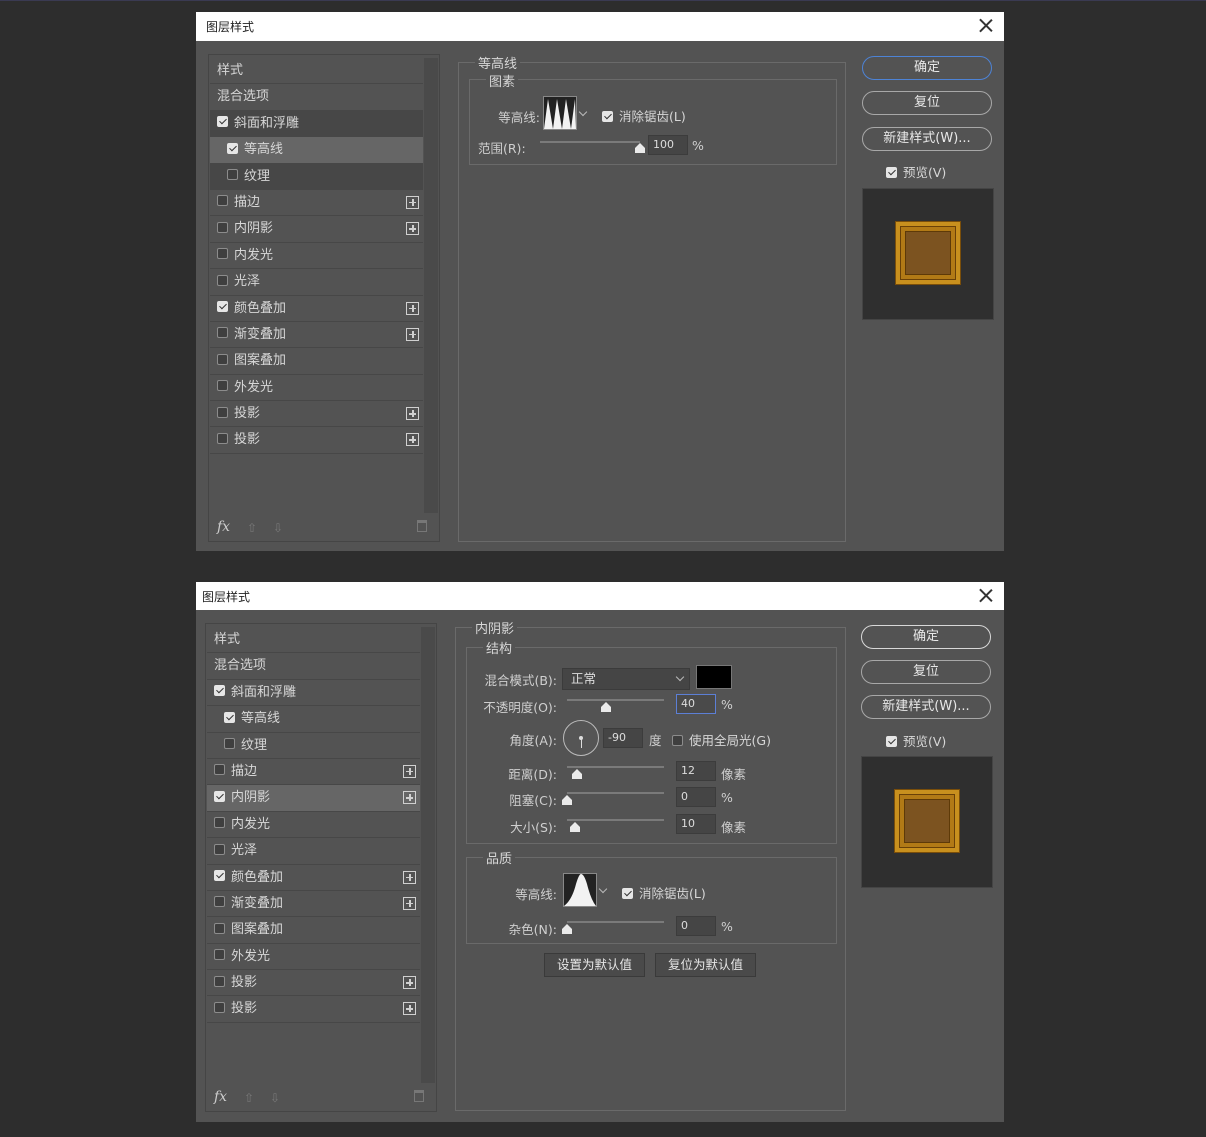  What do you see at coordinates (313, 693) in the screenshot?
I see `style-item: 斜面和浮雕` at bounding box center [313, 693].